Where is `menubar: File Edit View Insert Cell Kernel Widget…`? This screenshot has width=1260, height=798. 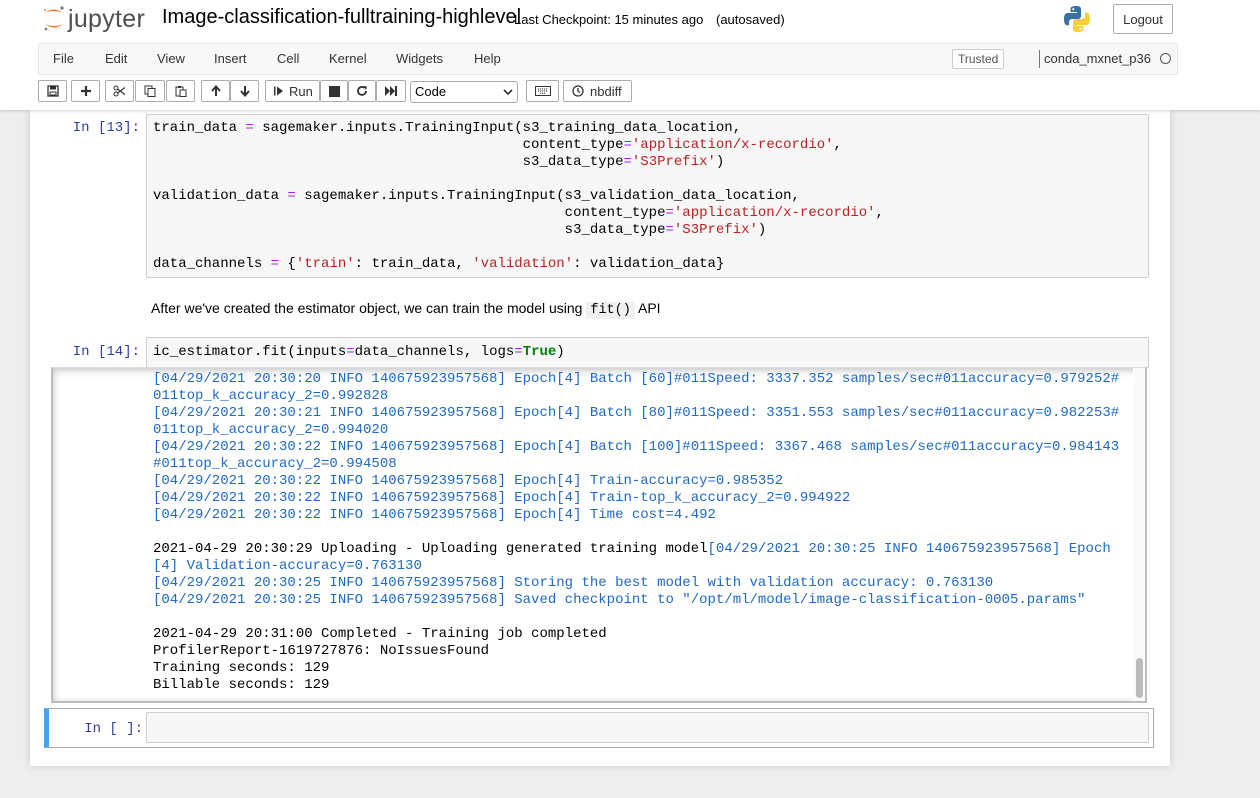
menubar: File Edit View Insert Cell Kernel Widget… is located at coordinates (608, 59).